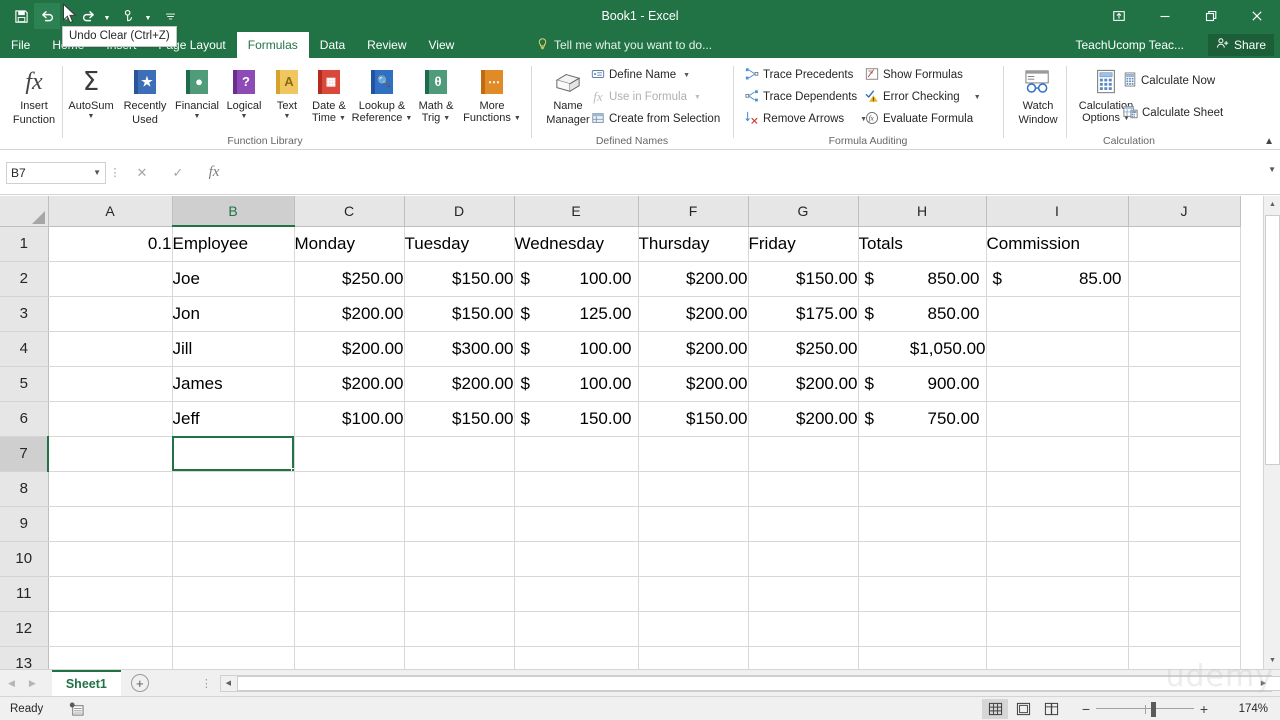  What do you see at coordinates (233, 384) in the screenshot?
I see `cell-b5: James` at bounding box center [233, 384].